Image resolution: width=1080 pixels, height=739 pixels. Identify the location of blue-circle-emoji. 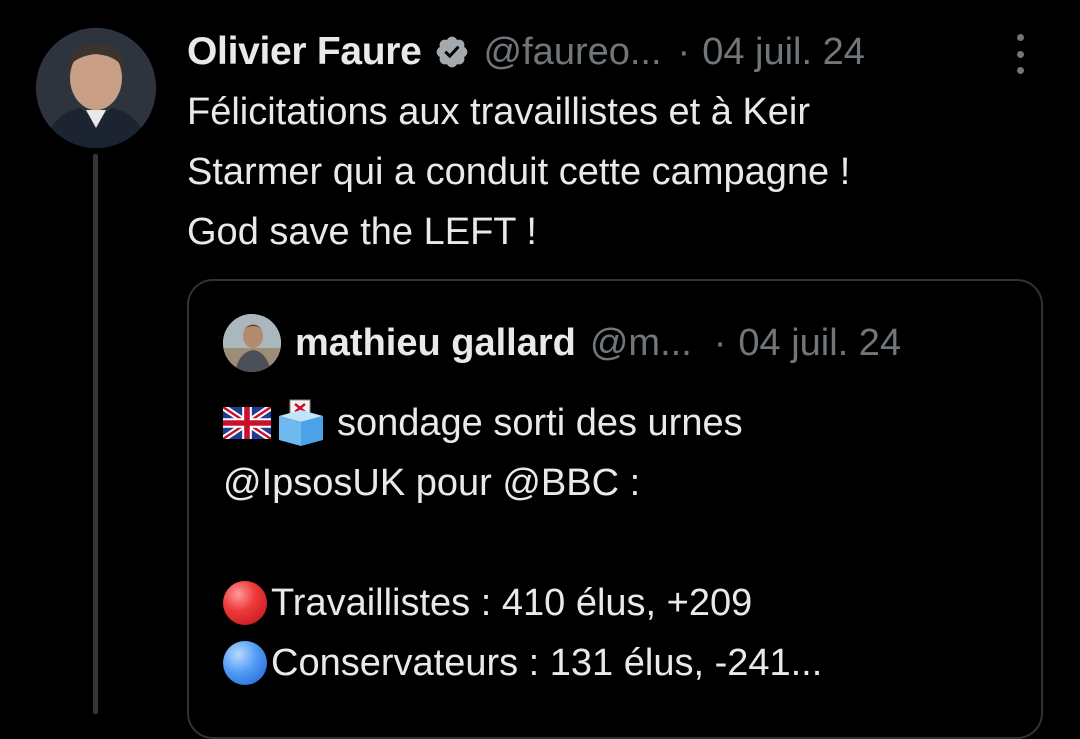
(245, 663).